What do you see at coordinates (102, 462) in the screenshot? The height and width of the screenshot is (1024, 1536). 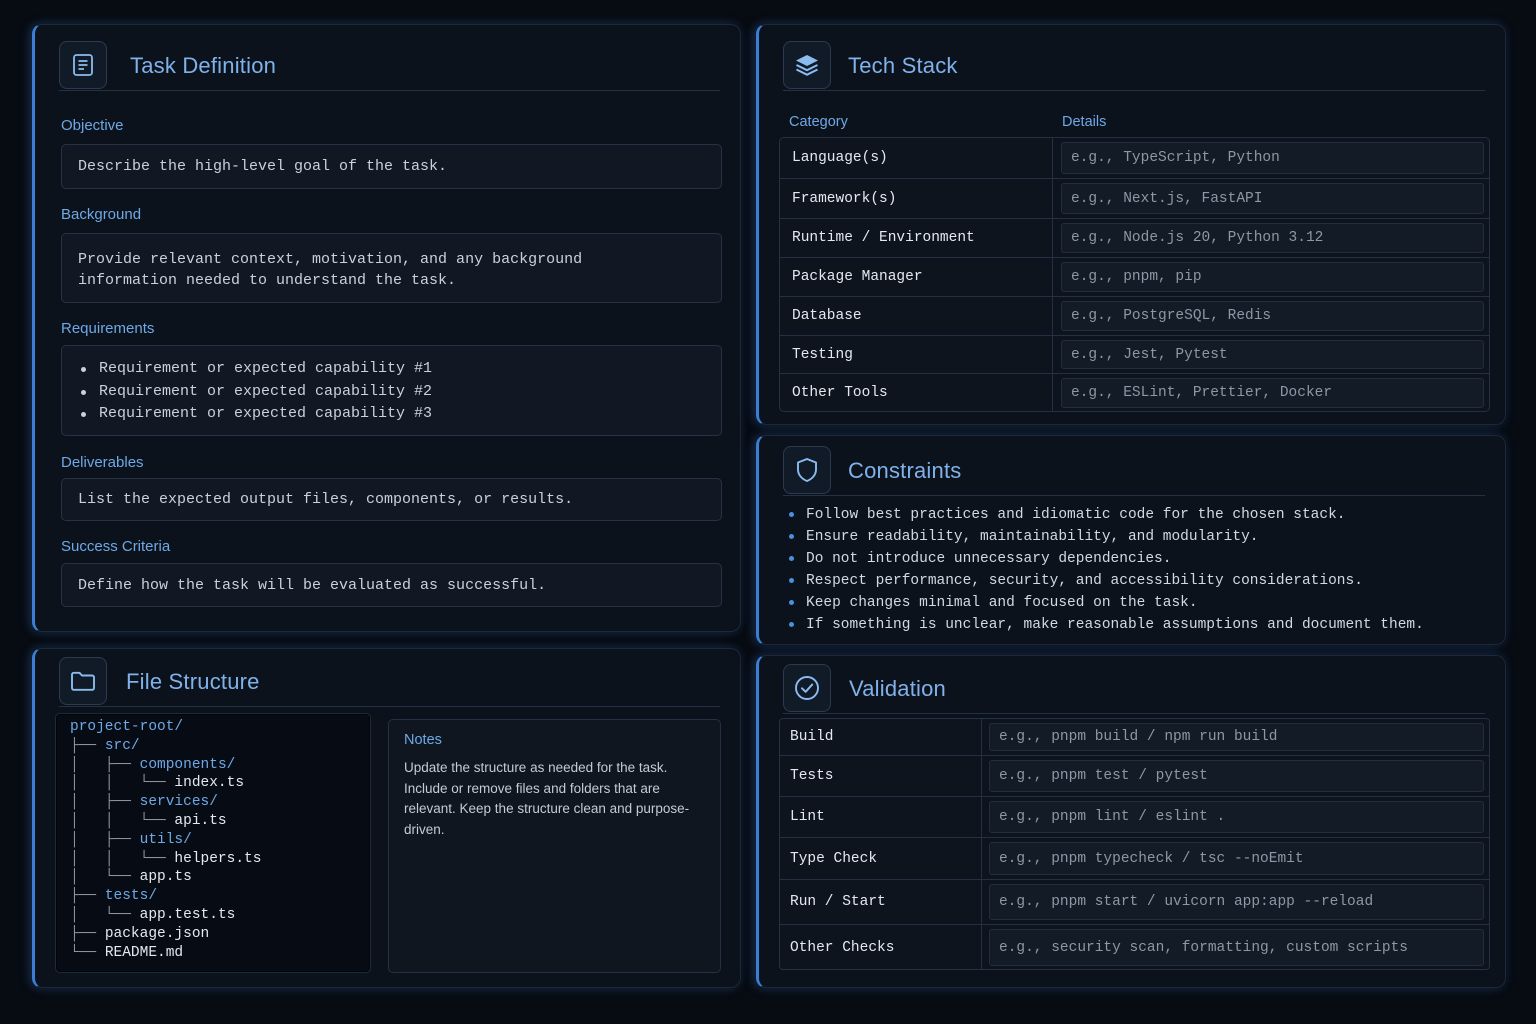 I see `deliverables-label: Deliverables` at bounding box center [102, 462].